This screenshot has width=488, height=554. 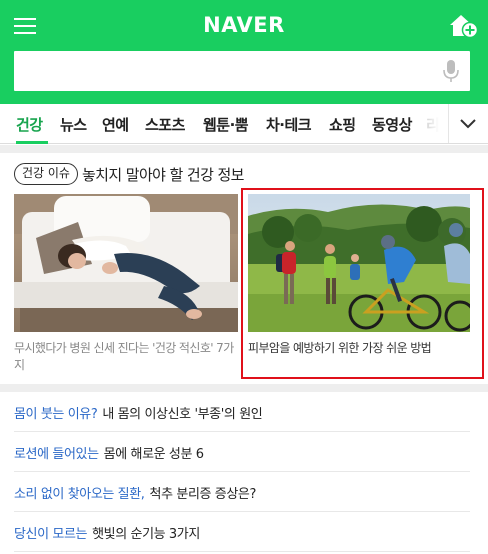 What do you see at coordinates (203, 494) in the screenshot?
I see `list-text: 척추 분리증 증상은?` at bounding box center [203, 494].